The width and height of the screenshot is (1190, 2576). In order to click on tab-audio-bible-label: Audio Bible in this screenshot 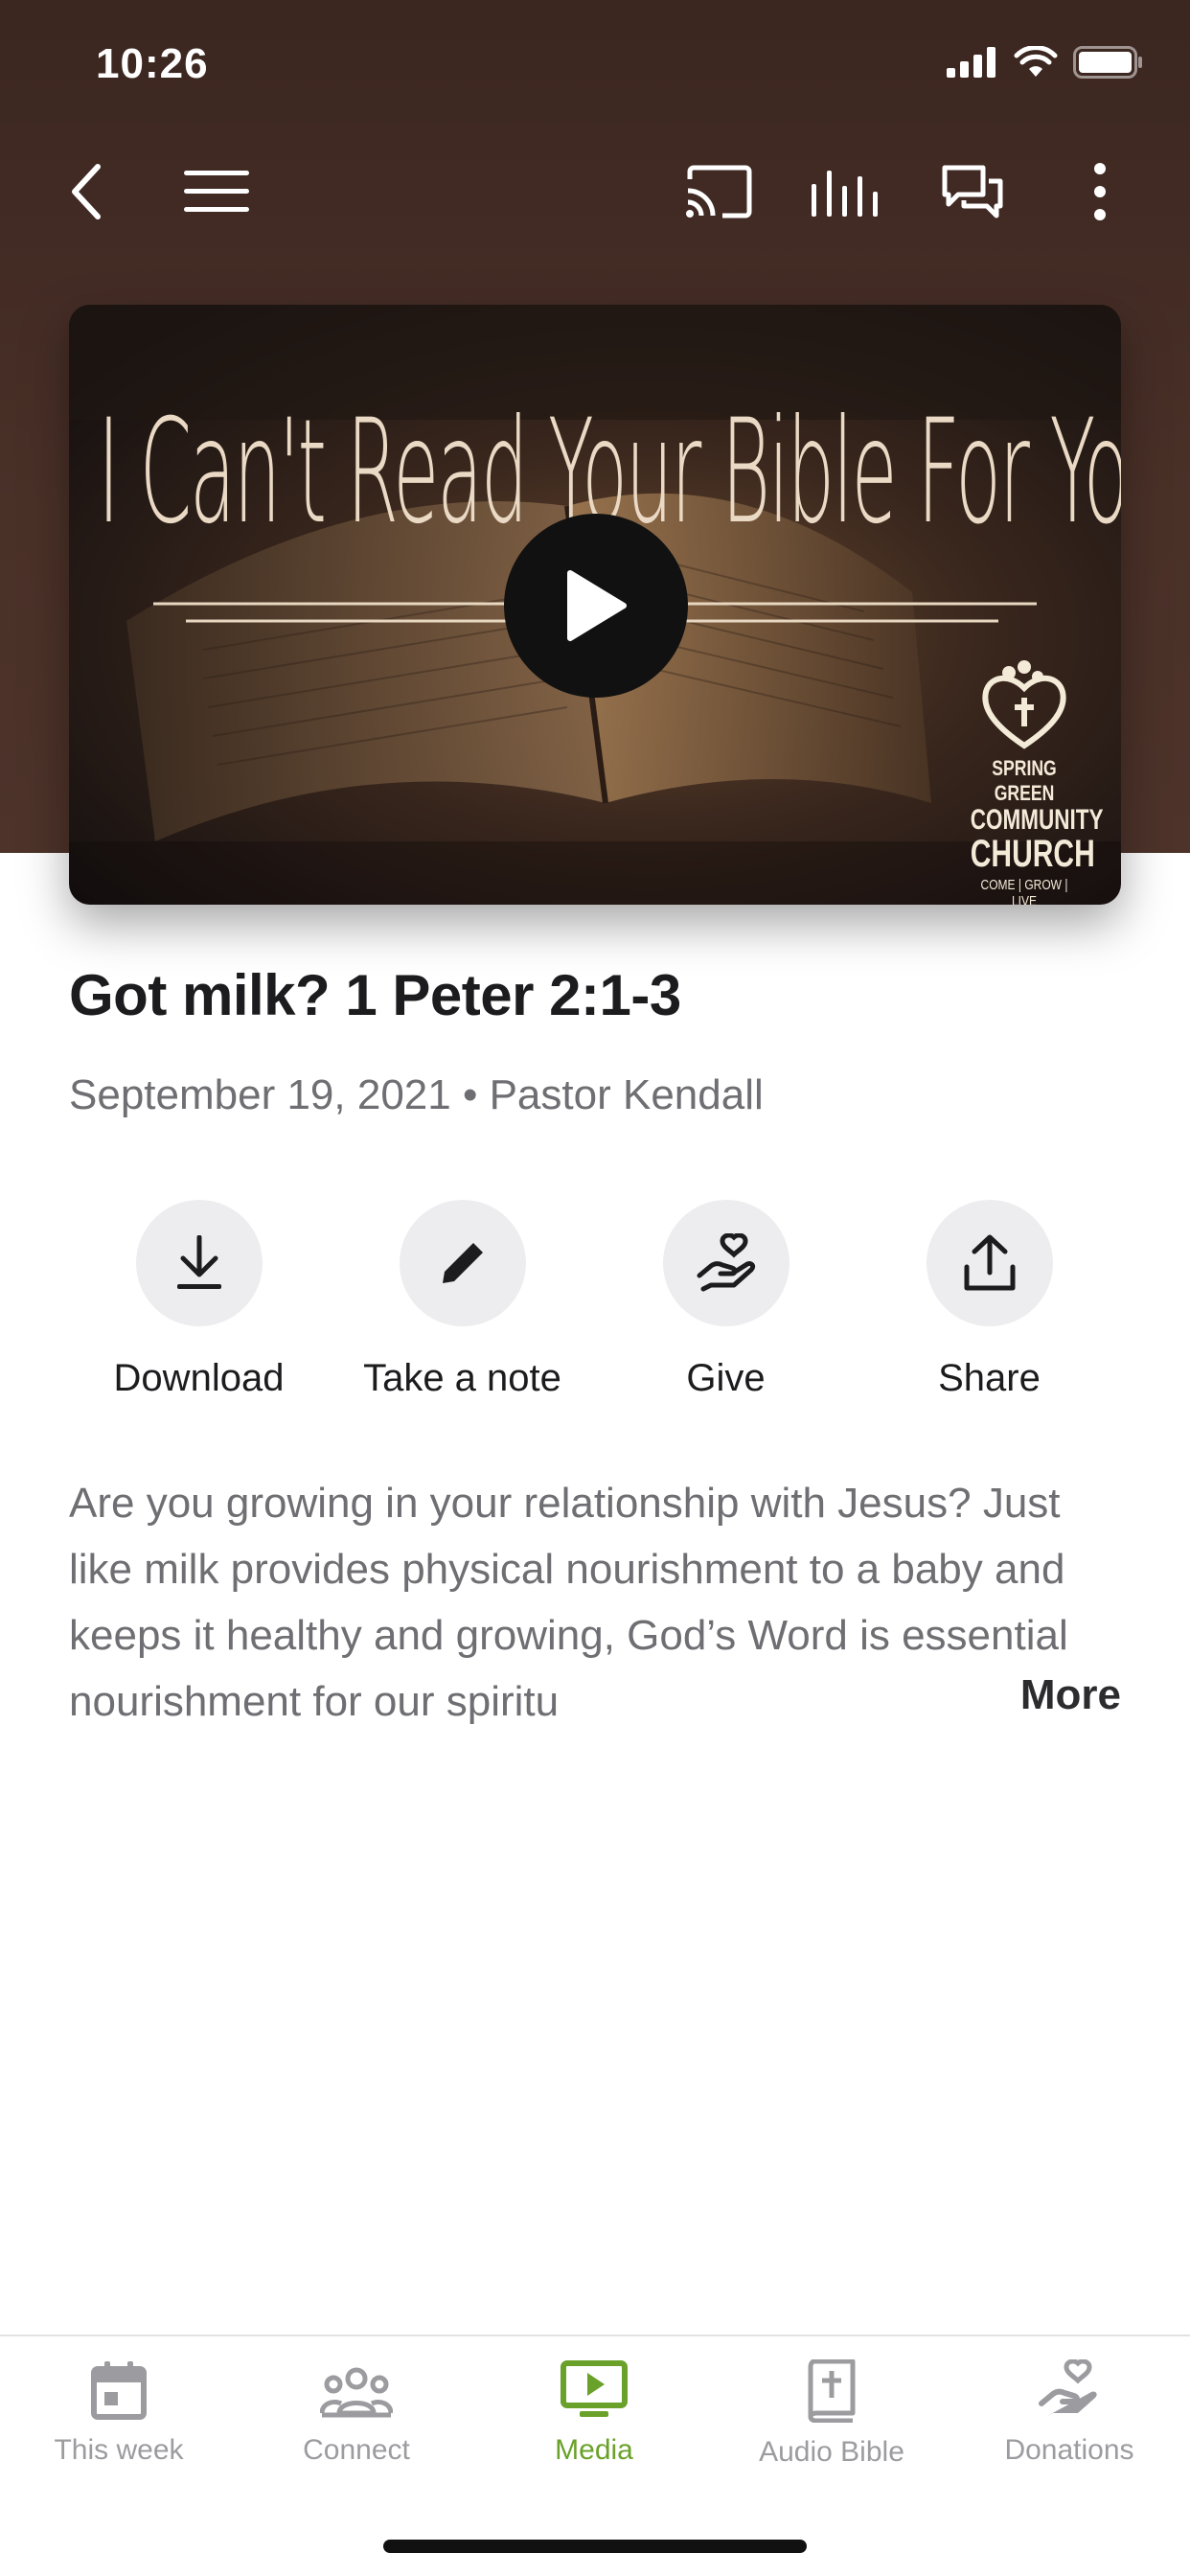, I will do `click(832, 2452)`.